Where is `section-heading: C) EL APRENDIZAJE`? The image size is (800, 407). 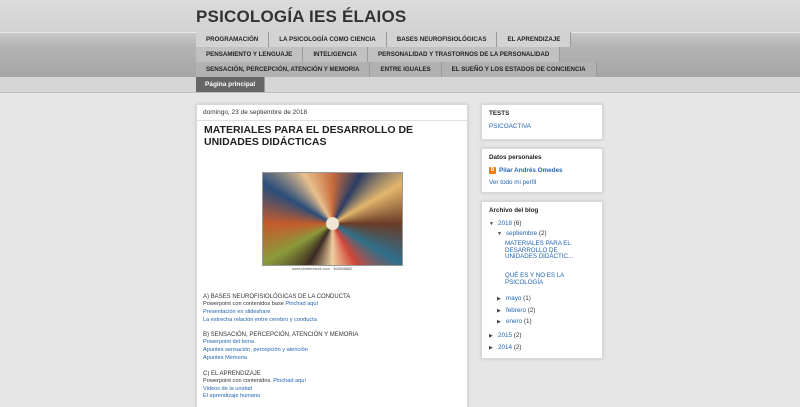 section-heading: C) EL APRENDIZAJE is located at coordinates (232, 373).